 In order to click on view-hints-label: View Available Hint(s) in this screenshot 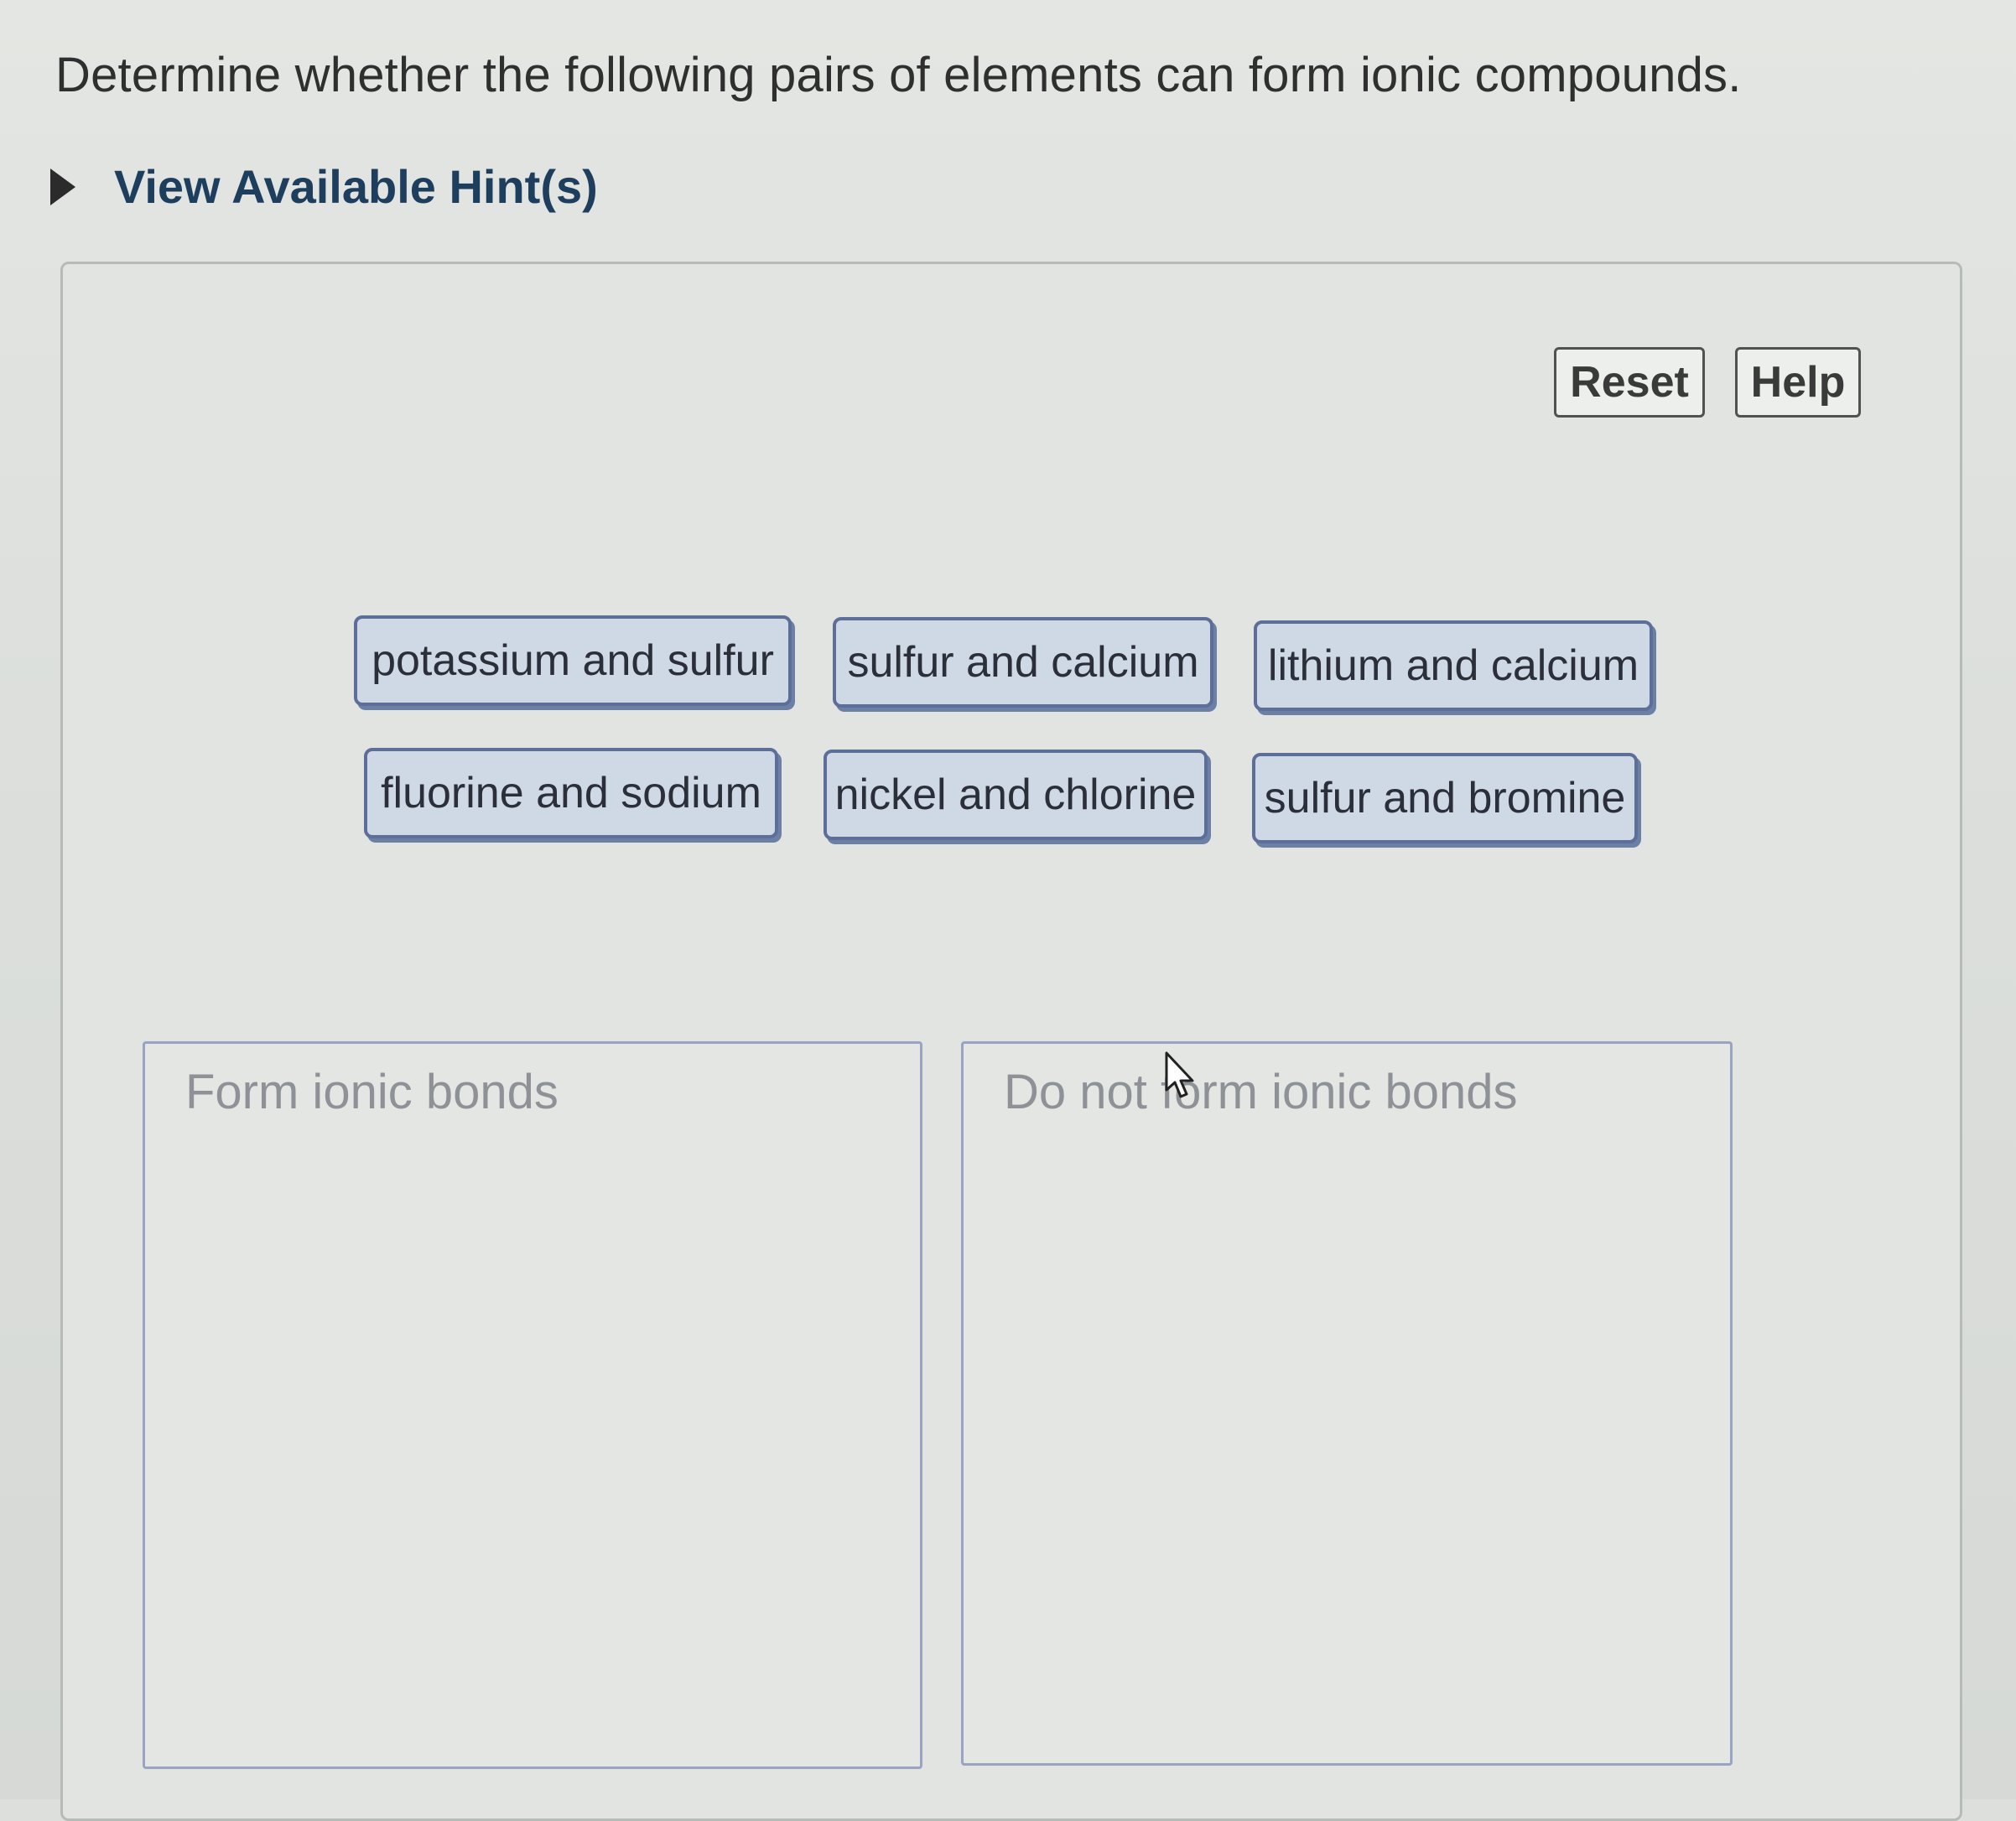, I will do `click(356, 186)`.